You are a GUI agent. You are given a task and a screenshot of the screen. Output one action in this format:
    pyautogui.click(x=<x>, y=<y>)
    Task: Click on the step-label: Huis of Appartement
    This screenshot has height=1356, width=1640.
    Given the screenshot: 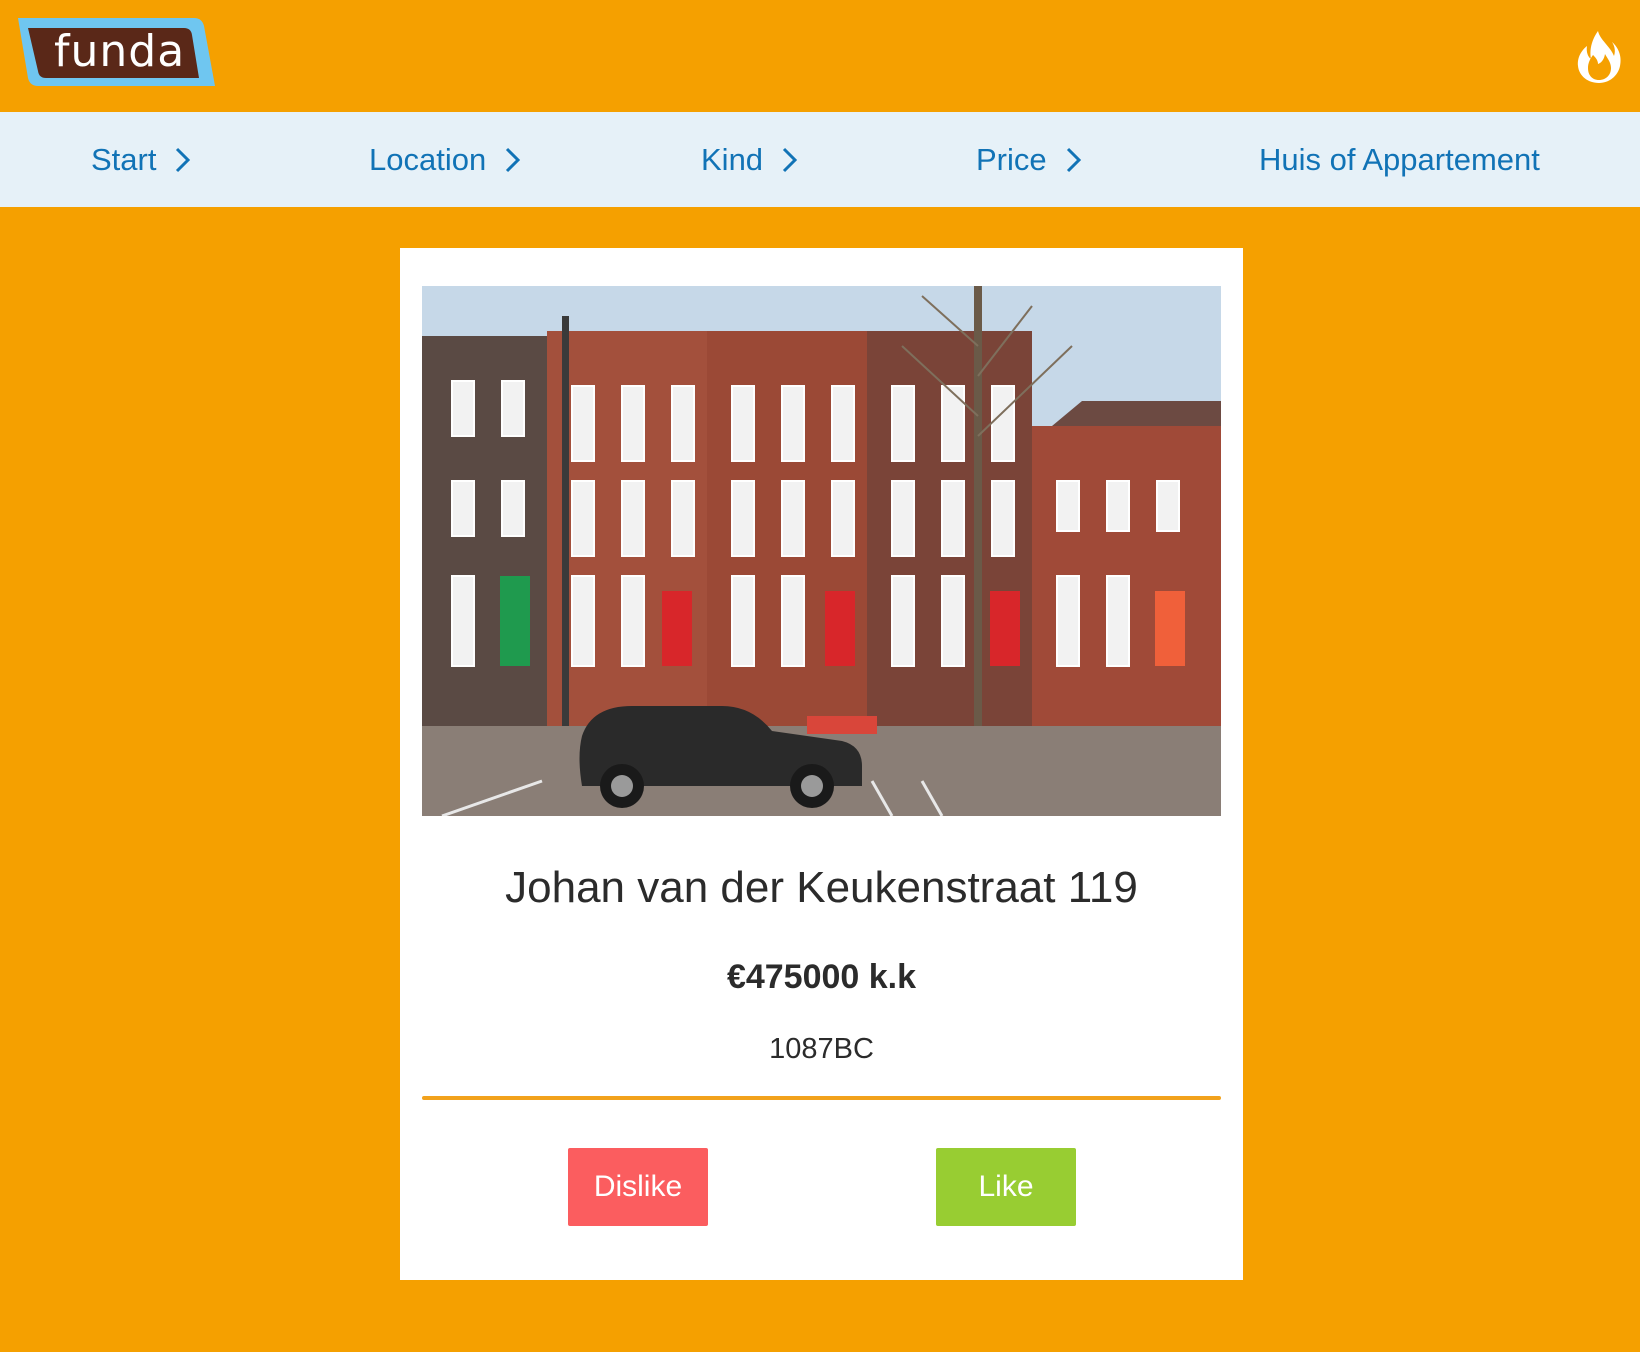 What is the action you would take?
    pyautogui.click(x=1399, y=159)
    